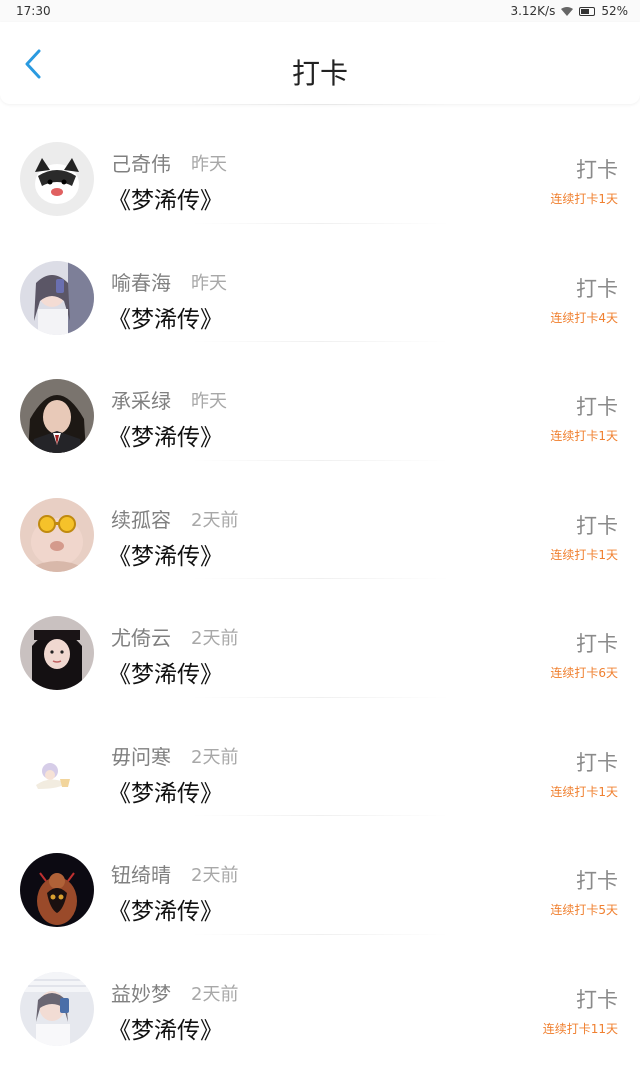  Describe the element at coordinates (320, 11) in the screenshot. I see `status-bar: 17:30 3.12K/s 52%` at that location.